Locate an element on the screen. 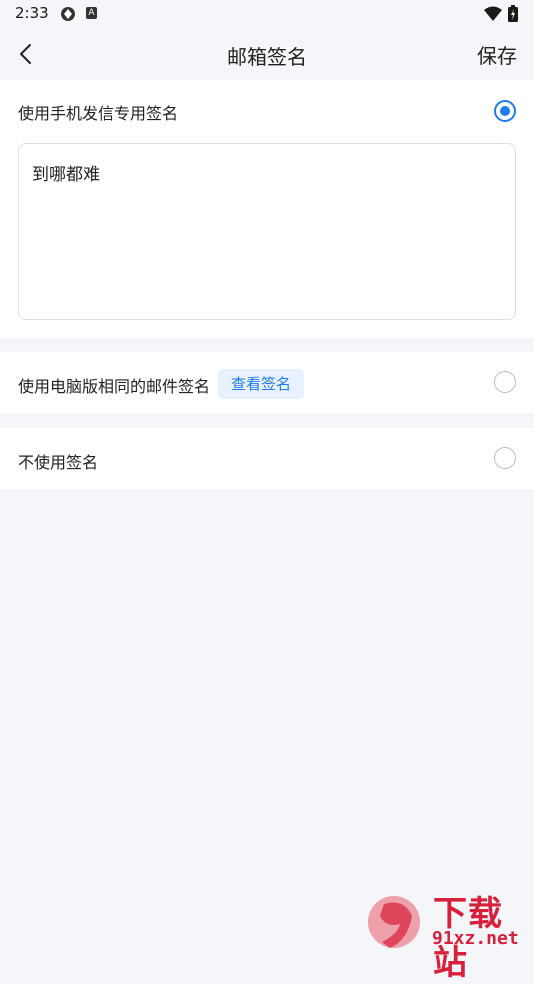 This screenshot has height=984, width=534. option-label-mobile-signature: 使用手机发信专用签名 is located at coordinates (98, 113).